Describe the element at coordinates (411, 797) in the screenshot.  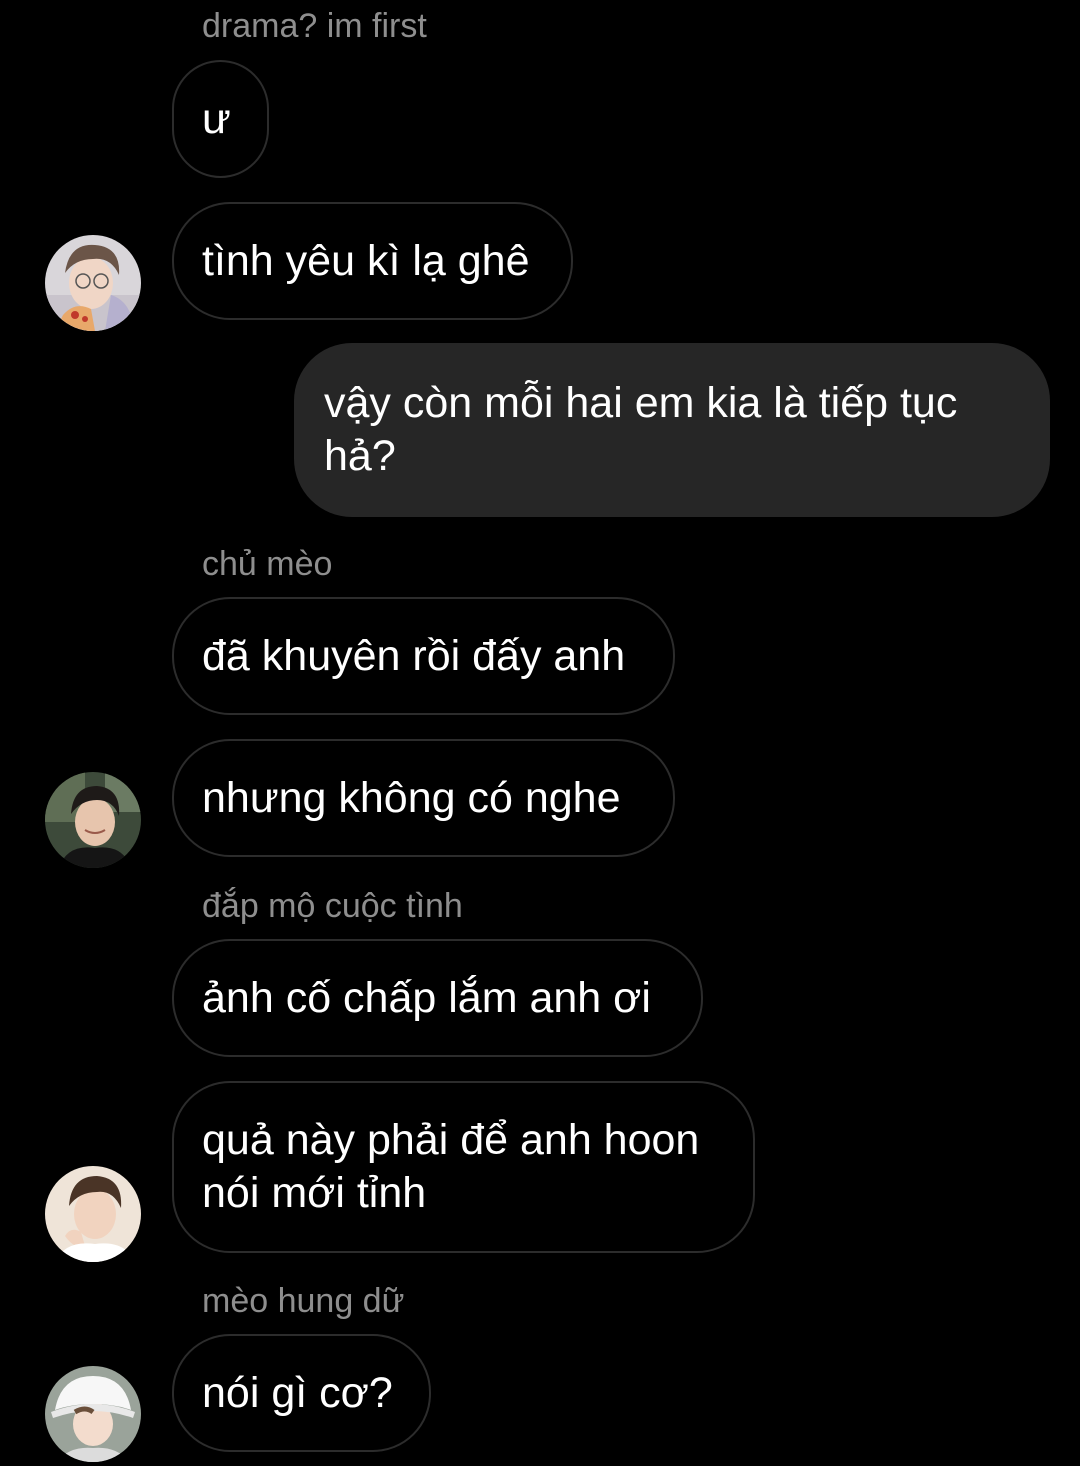
I see `message-text: nhưng không có nghe` at that location.